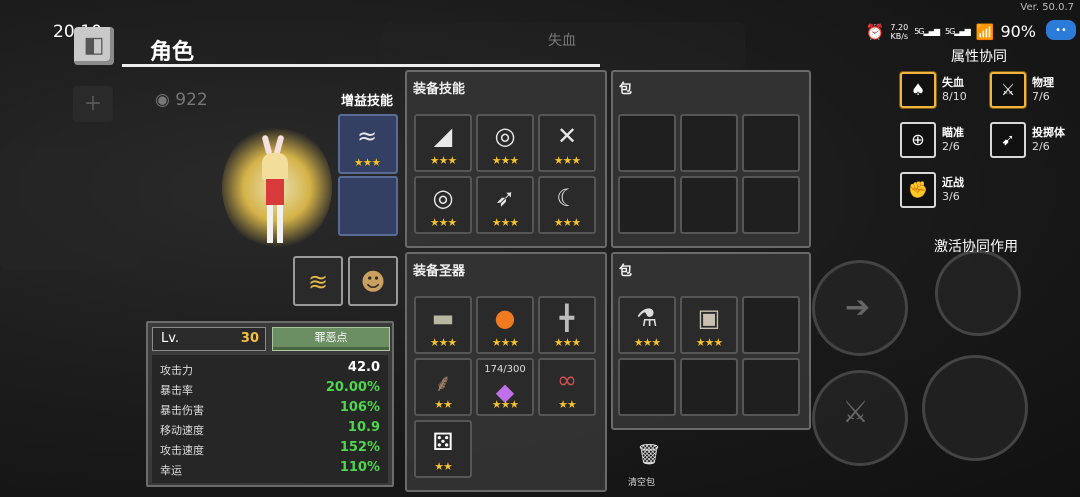  Describe the element at coordinates (957, 31) in the screenshot. I see `sim2-signal-icon: 5G▂▄▆` at that location.